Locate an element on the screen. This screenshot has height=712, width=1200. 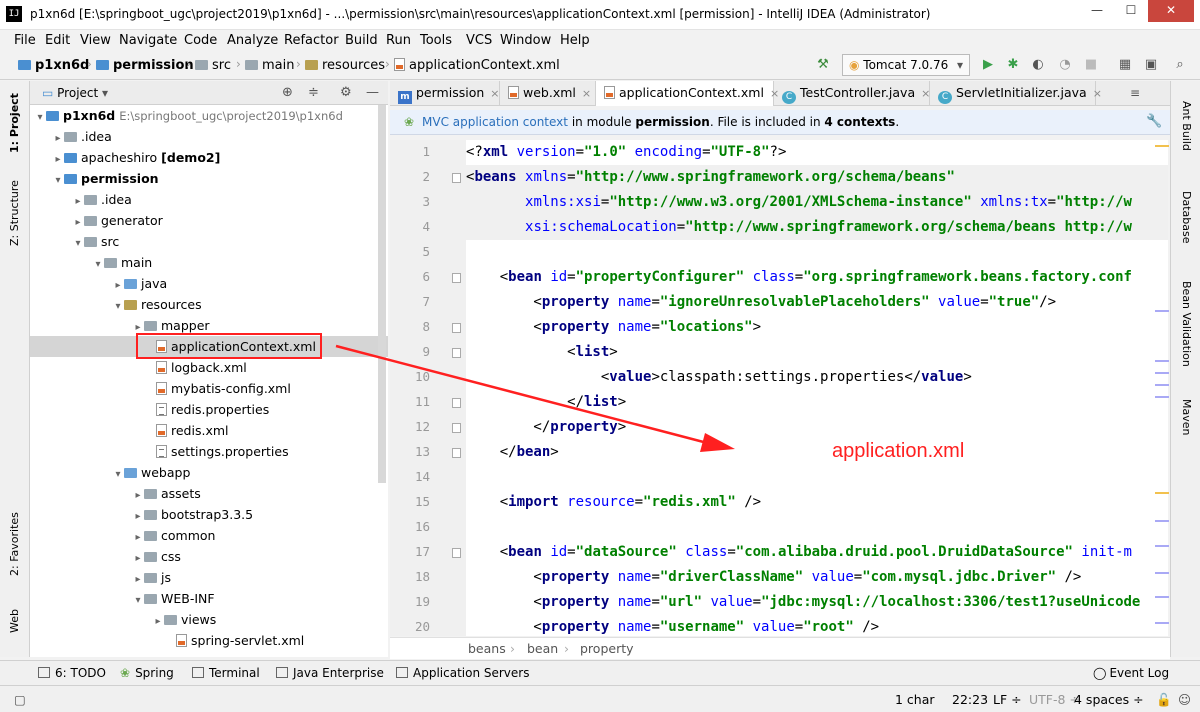
tool-tab-ant-build: Ant Build is located at coordinates (1186, 126).